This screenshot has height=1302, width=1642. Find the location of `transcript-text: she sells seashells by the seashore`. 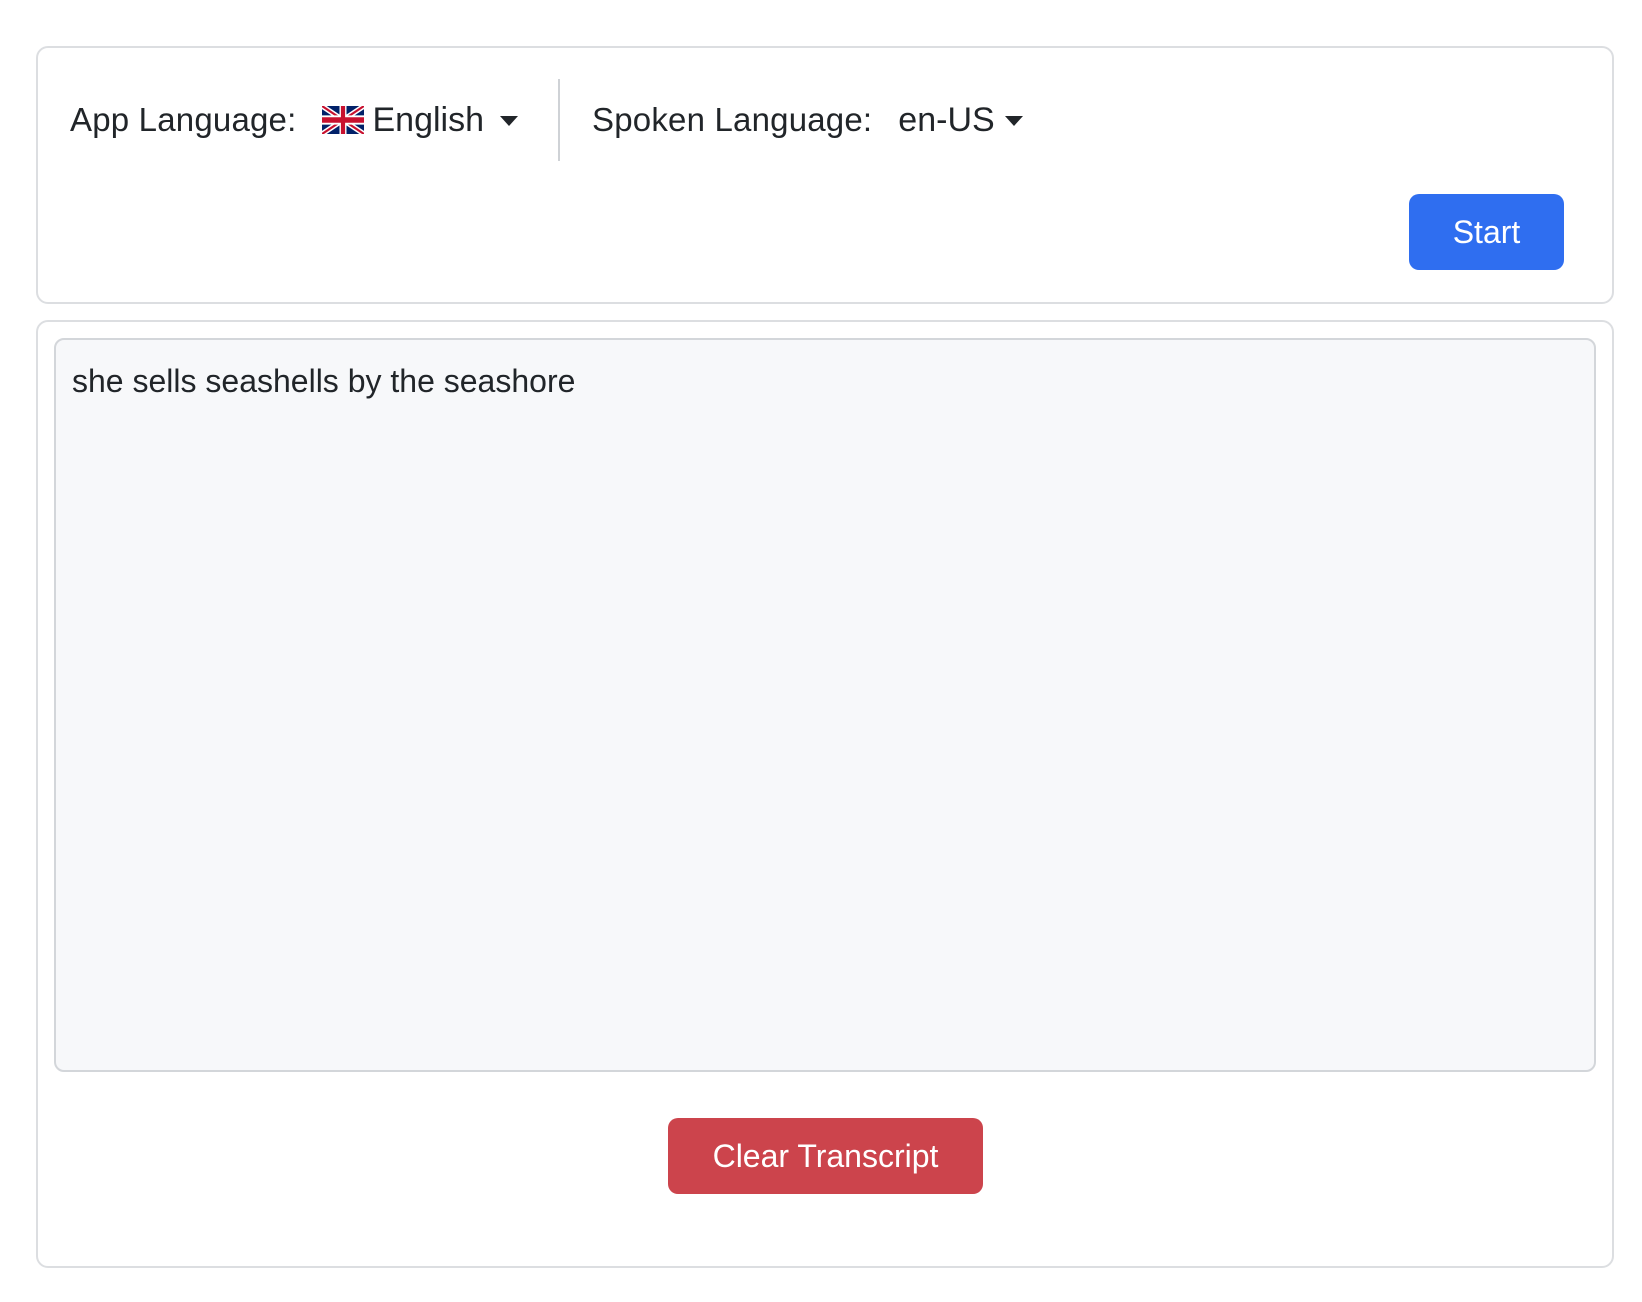

transcript-text: she sells seashells by the seashore is located at coordinates (324, 381).